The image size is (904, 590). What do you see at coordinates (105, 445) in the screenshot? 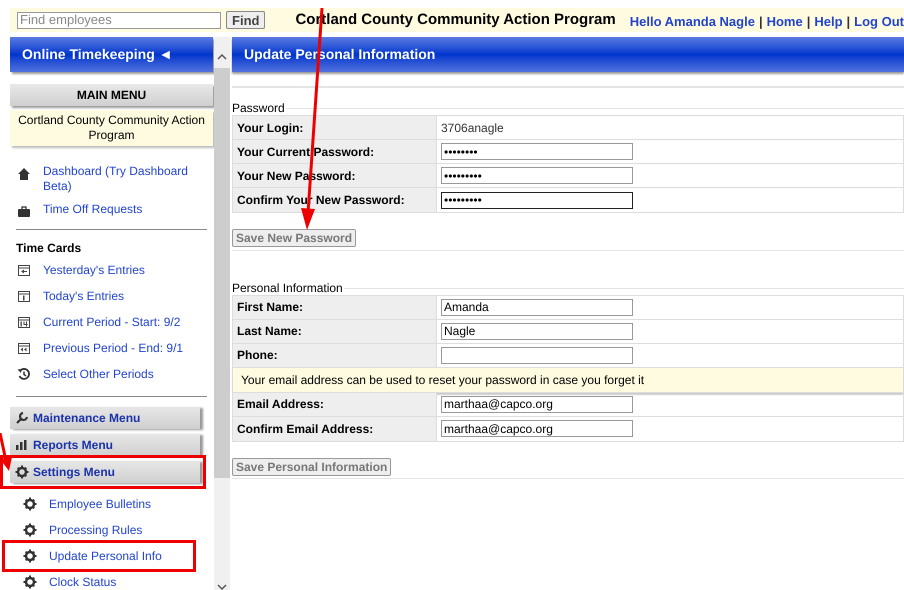
I see `menu-button: Reports Menu` at bounding box center [105, 445].